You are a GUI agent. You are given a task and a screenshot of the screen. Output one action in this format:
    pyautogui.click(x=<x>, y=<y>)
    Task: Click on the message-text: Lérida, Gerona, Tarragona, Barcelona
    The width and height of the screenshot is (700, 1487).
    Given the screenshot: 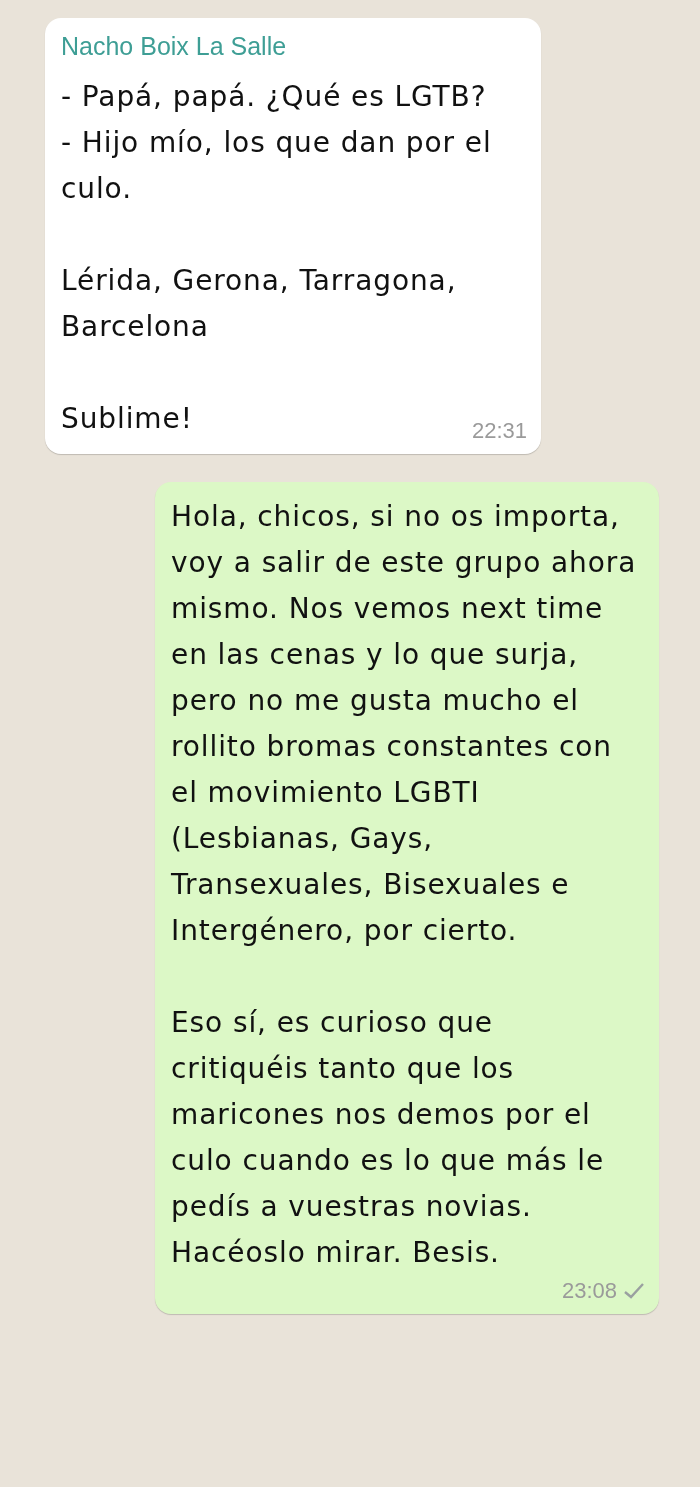 What is the action you would take?
    pyautogui.click(x=259, y=304)
    